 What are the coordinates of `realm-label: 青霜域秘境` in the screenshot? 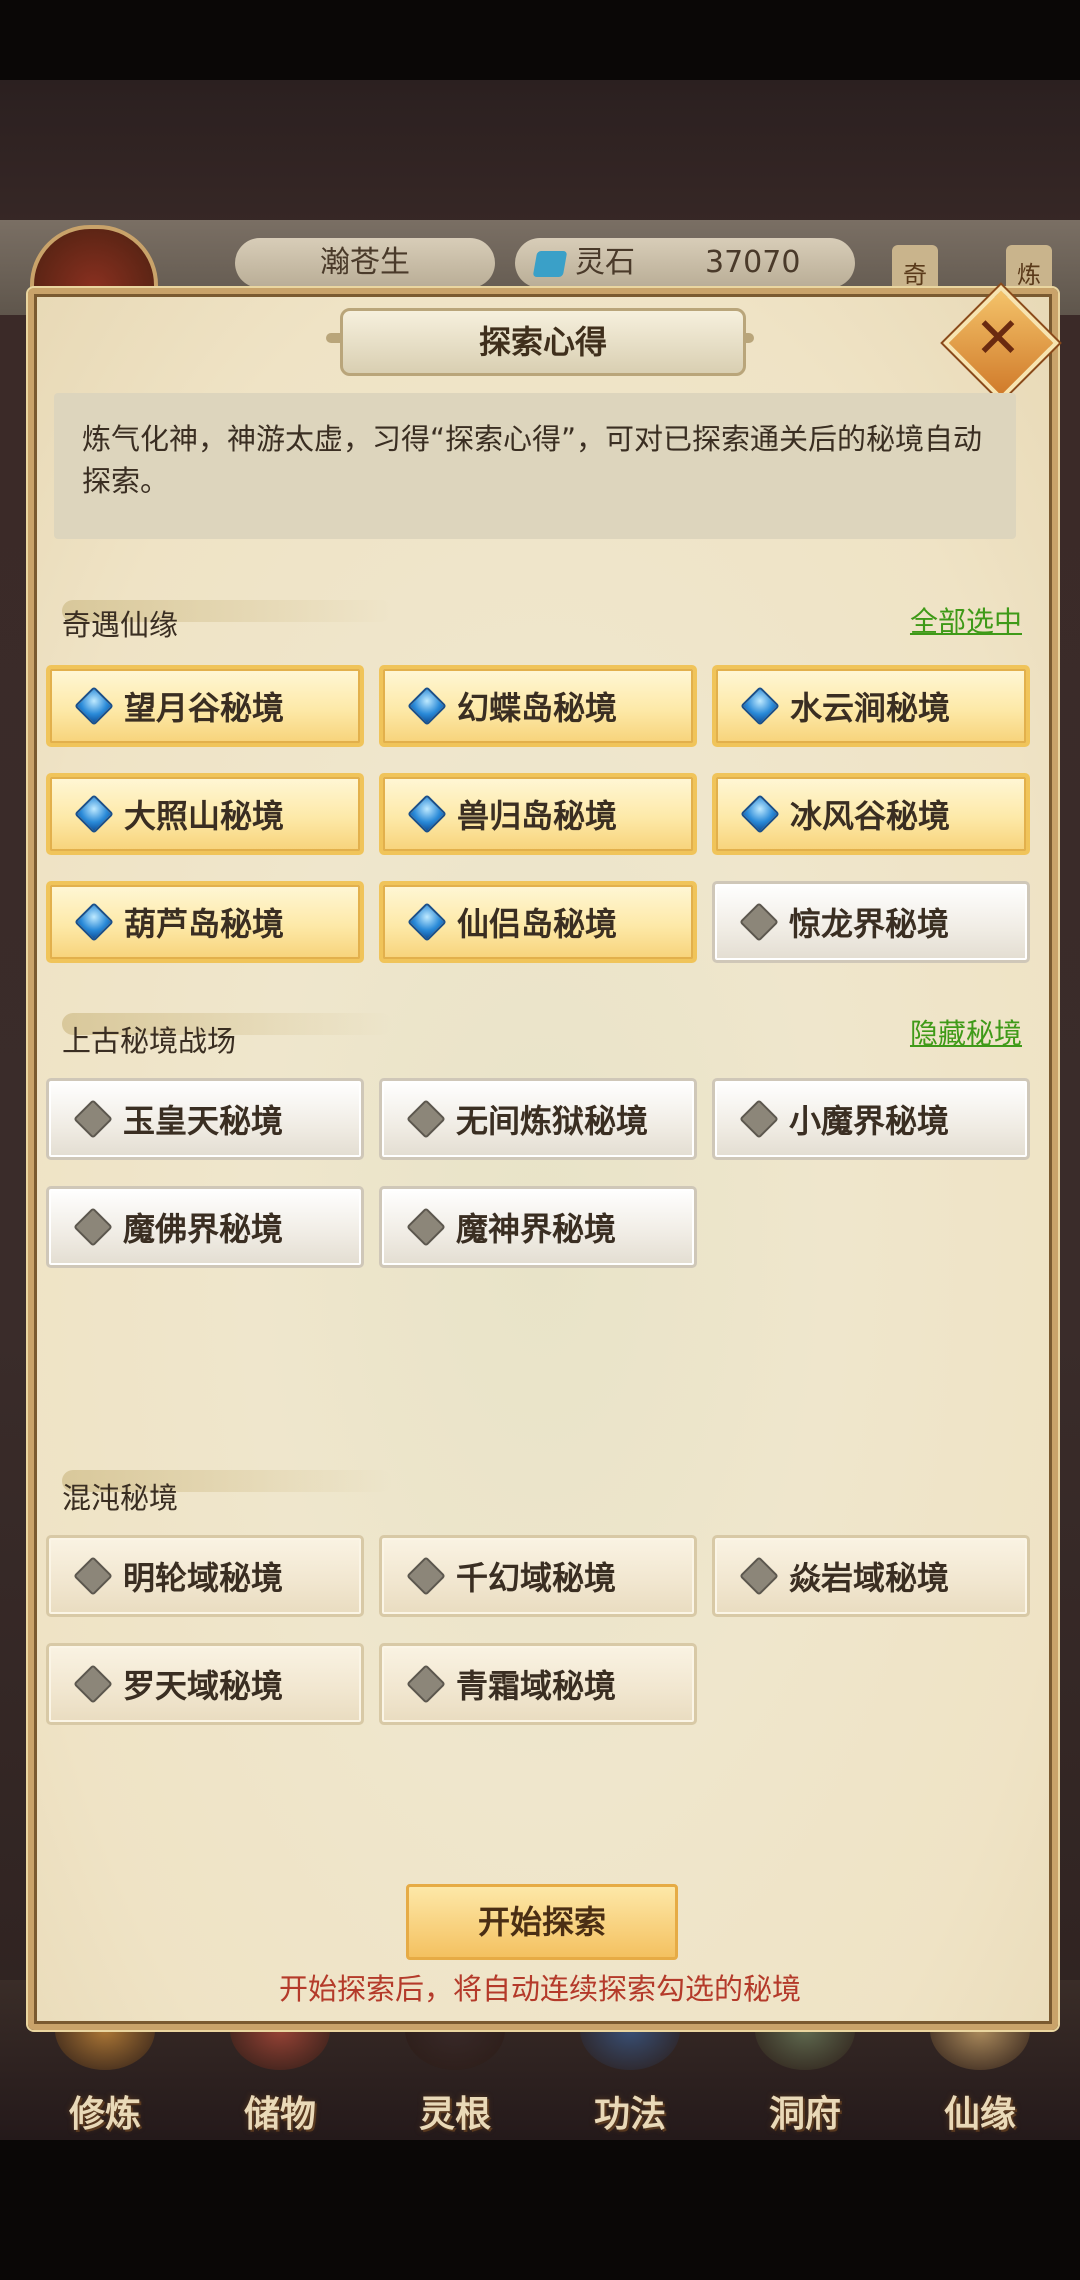 It's located at (536, 1686).